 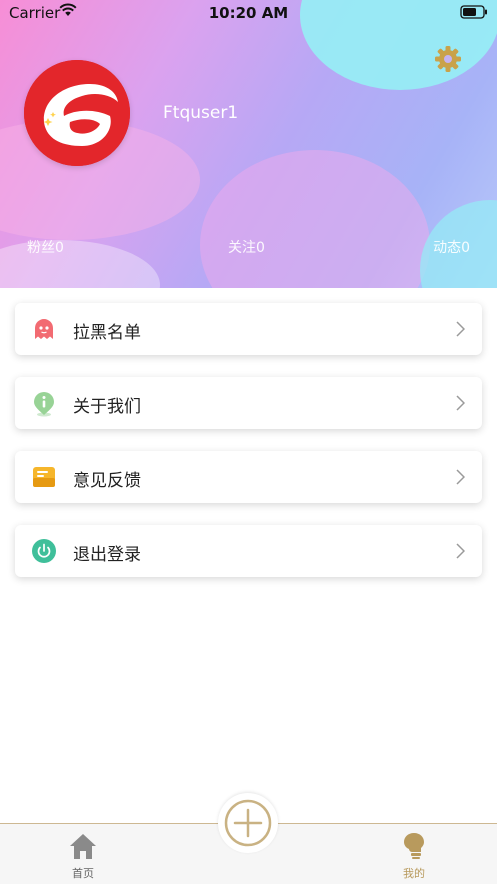 I want to click on power-icon, so click(x=44, y=551).